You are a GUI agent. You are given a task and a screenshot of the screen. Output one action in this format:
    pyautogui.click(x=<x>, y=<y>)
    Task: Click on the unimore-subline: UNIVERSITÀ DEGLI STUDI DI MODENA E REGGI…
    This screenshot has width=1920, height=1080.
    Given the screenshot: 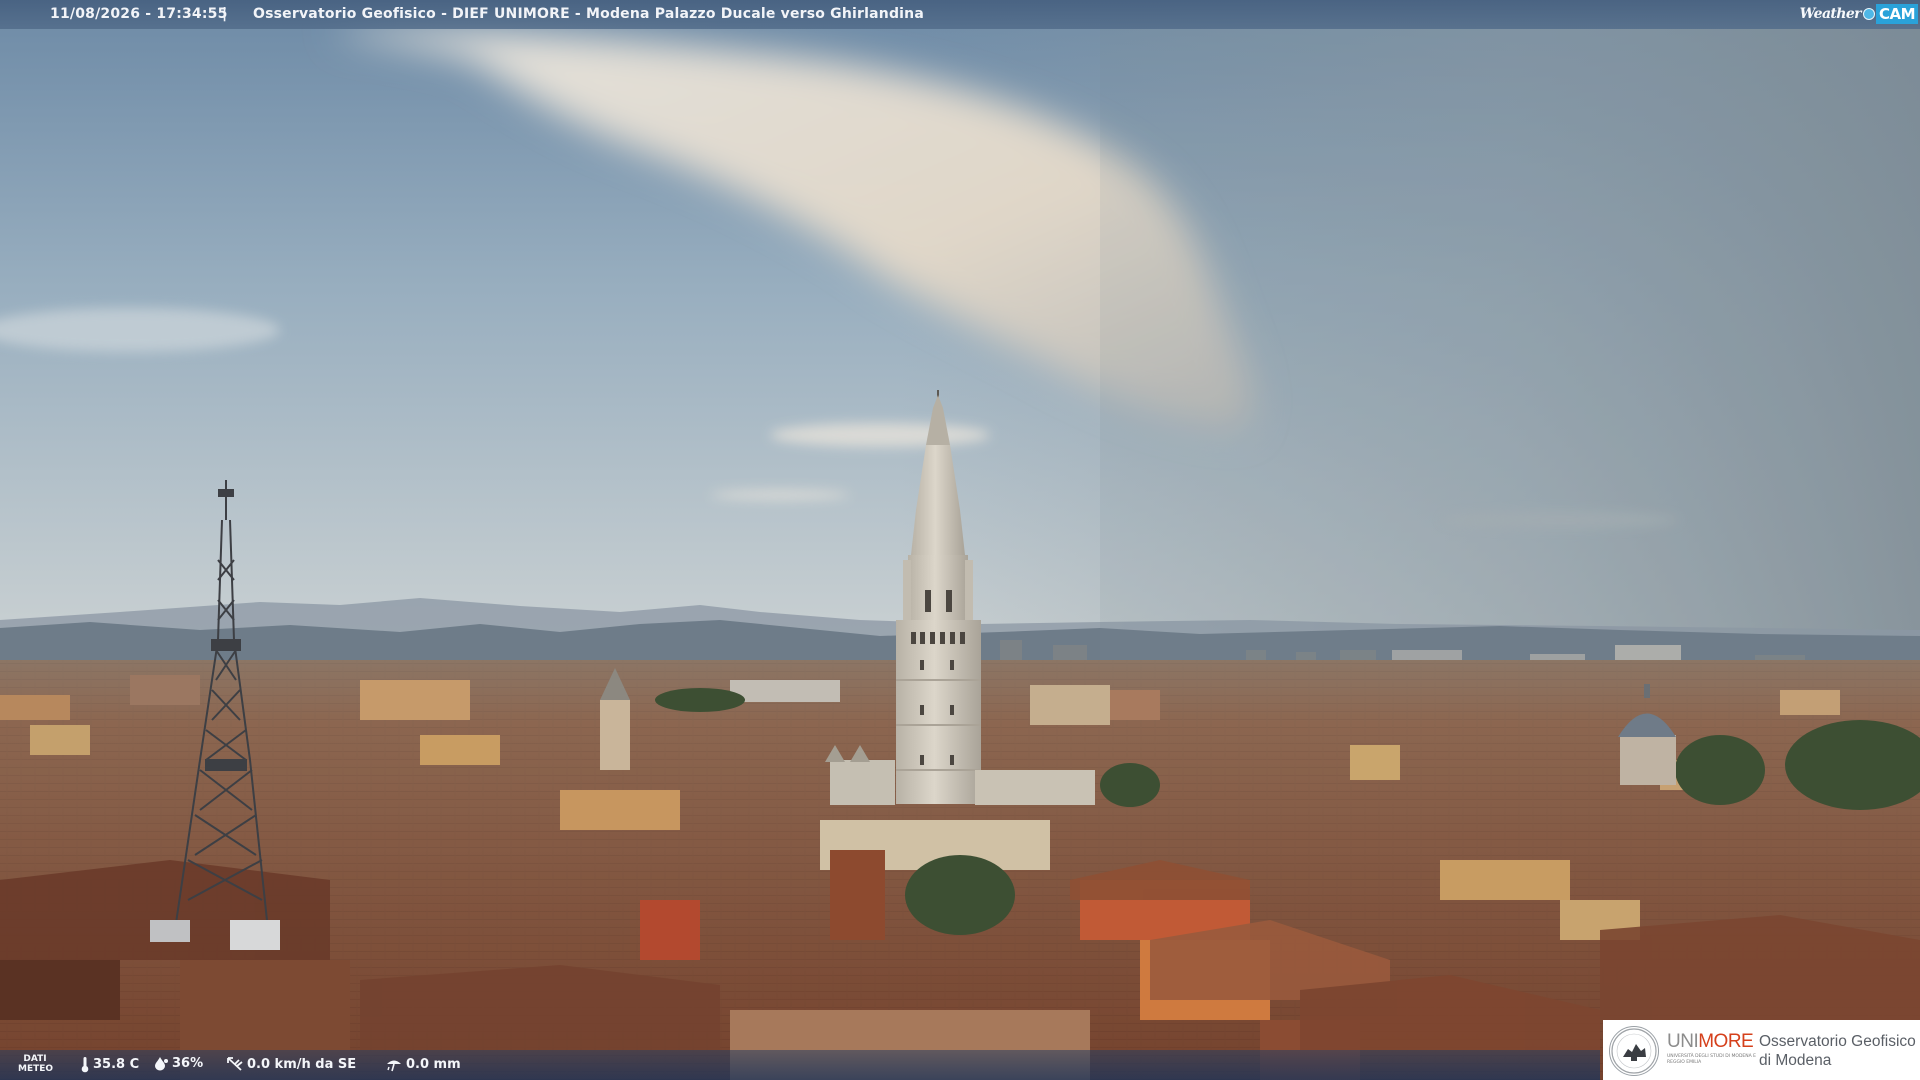 What is the action you would take?
    pyautogui.click(x=1711, y=1059)
    